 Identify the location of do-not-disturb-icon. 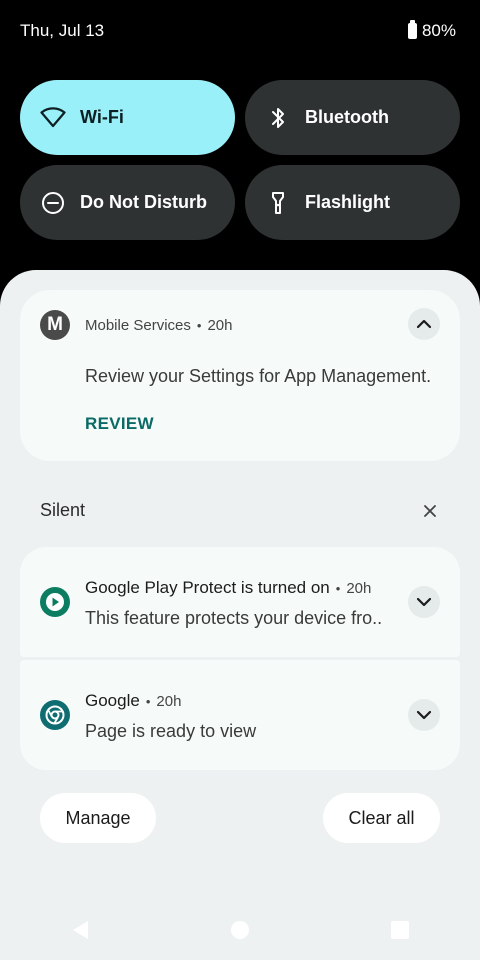
(53, 203).